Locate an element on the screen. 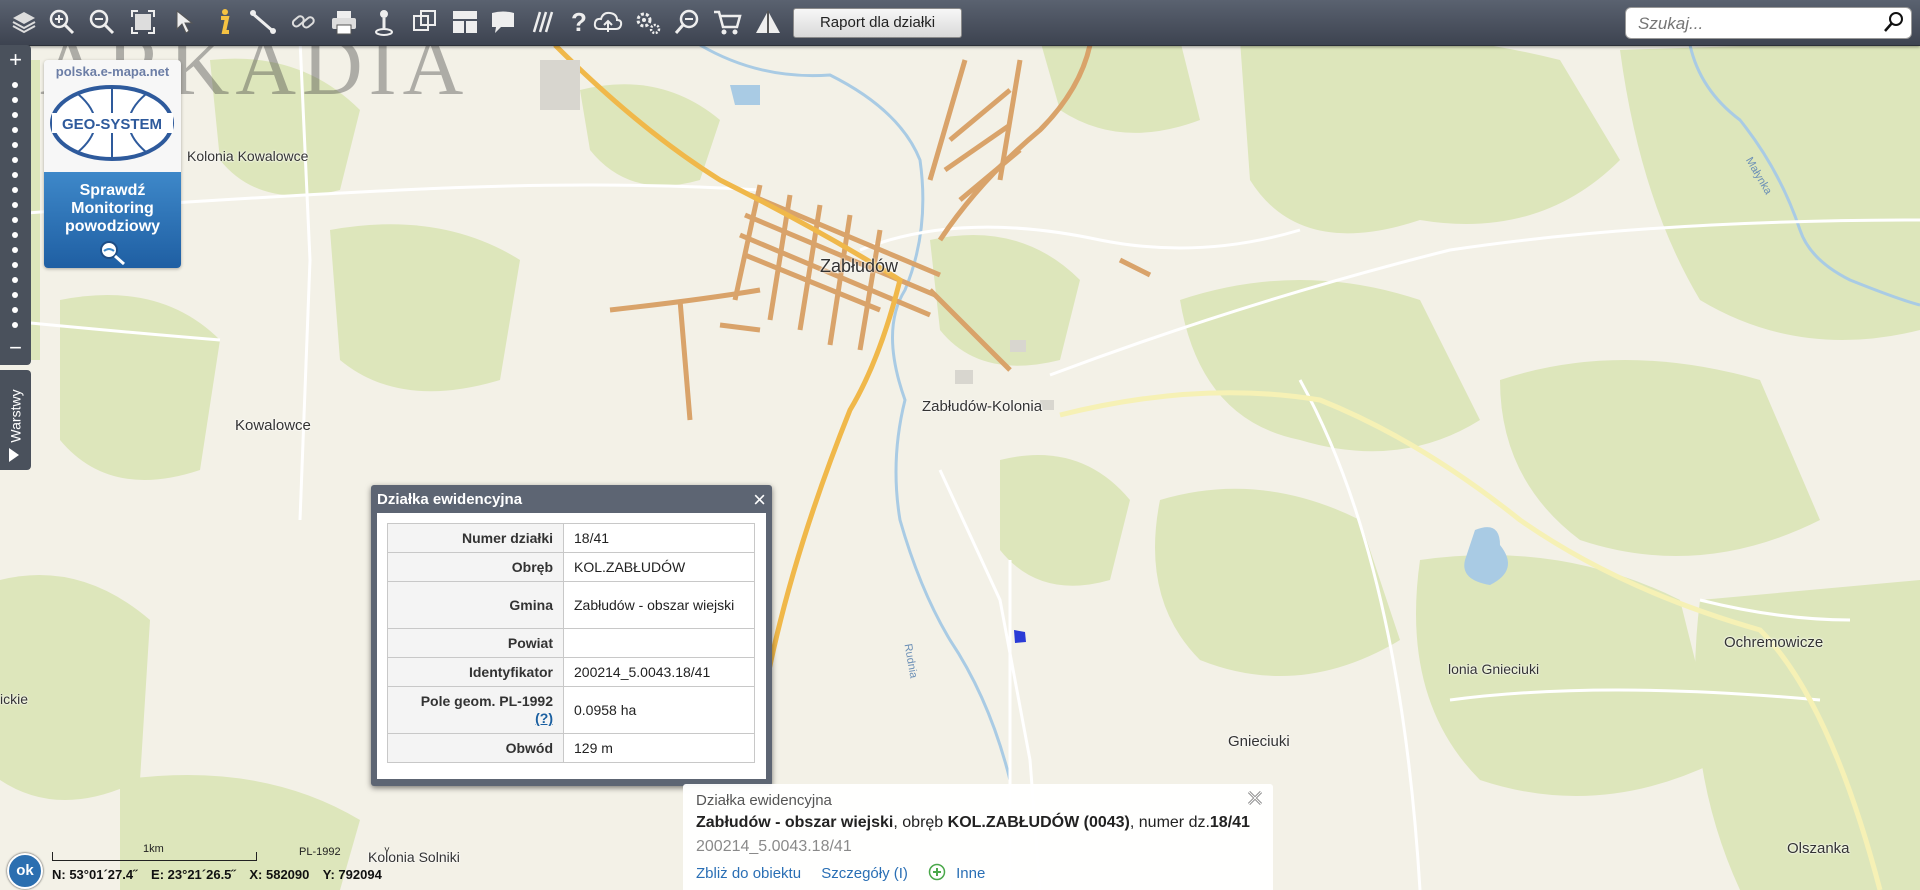 The image size is (1920, 890). info-icon is located at coordinates (224, 22).